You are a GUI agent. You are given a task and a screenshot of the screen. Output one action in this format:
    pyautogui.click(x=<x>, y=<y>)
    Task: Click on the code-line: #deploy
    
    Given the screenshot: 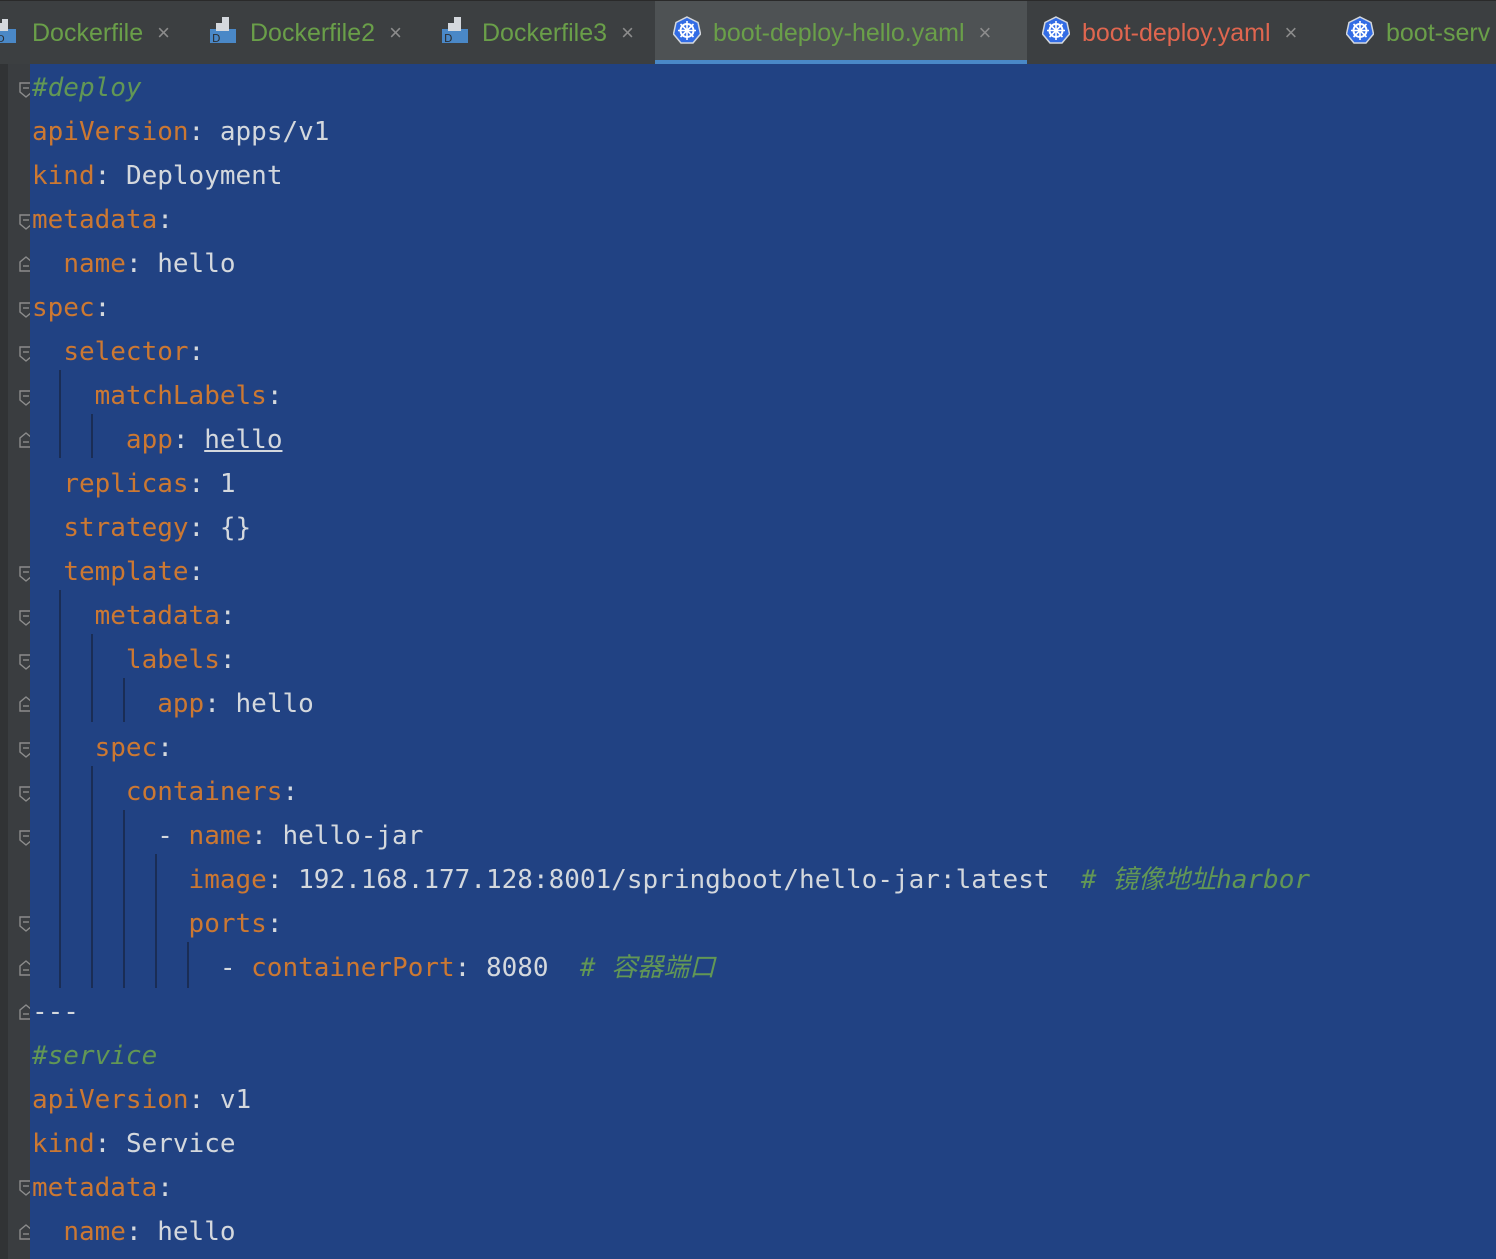 What is the action you would take?
    pyautogui.click(x=87, y=88)
    